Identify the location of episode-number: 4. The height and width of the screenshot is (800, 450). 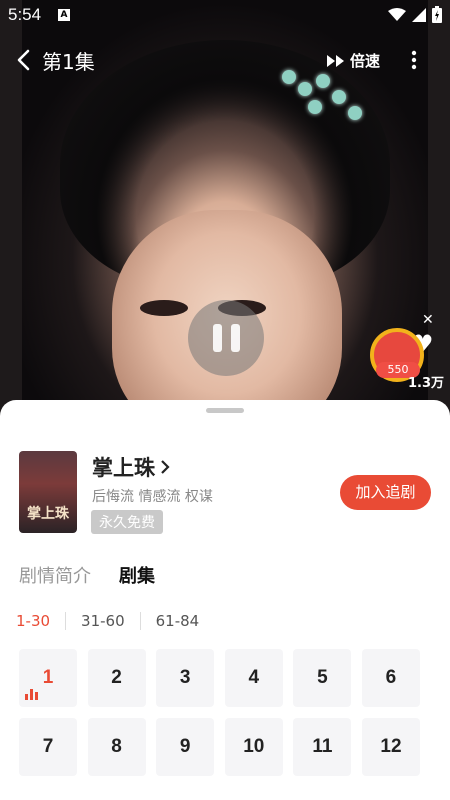
(254, 677).